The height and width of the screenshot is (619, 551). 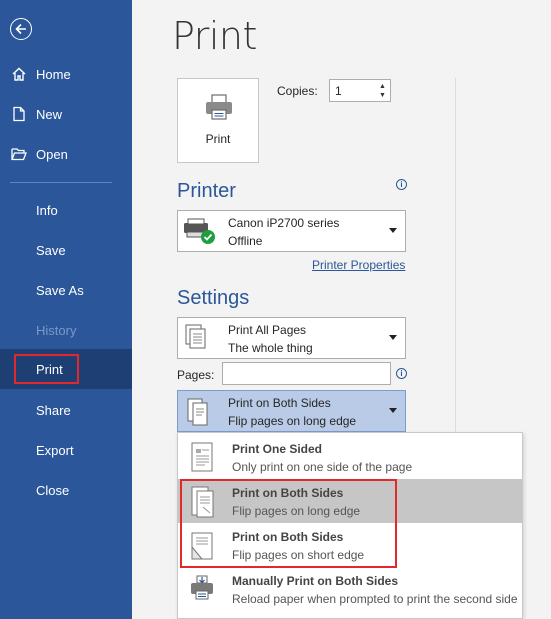 I want to click on printer-section-title: Printer, so click(x=206, y=191).